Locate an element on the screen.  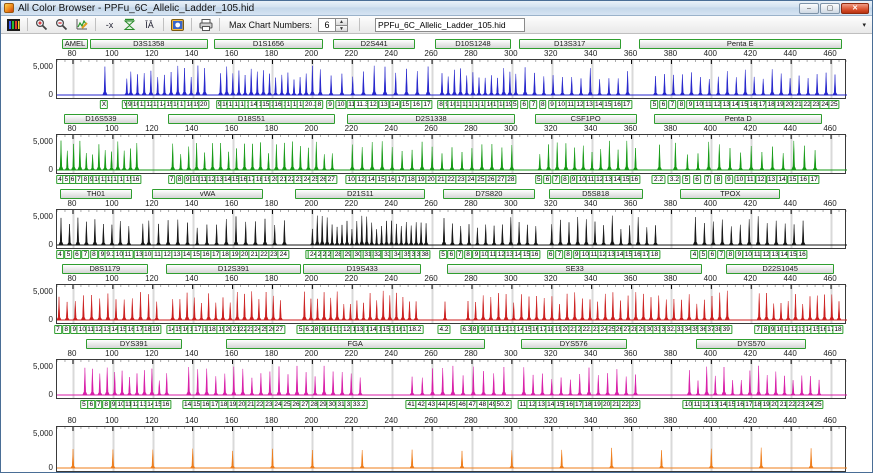
maximize-button: ▢ is located at coordinates (830, 8).